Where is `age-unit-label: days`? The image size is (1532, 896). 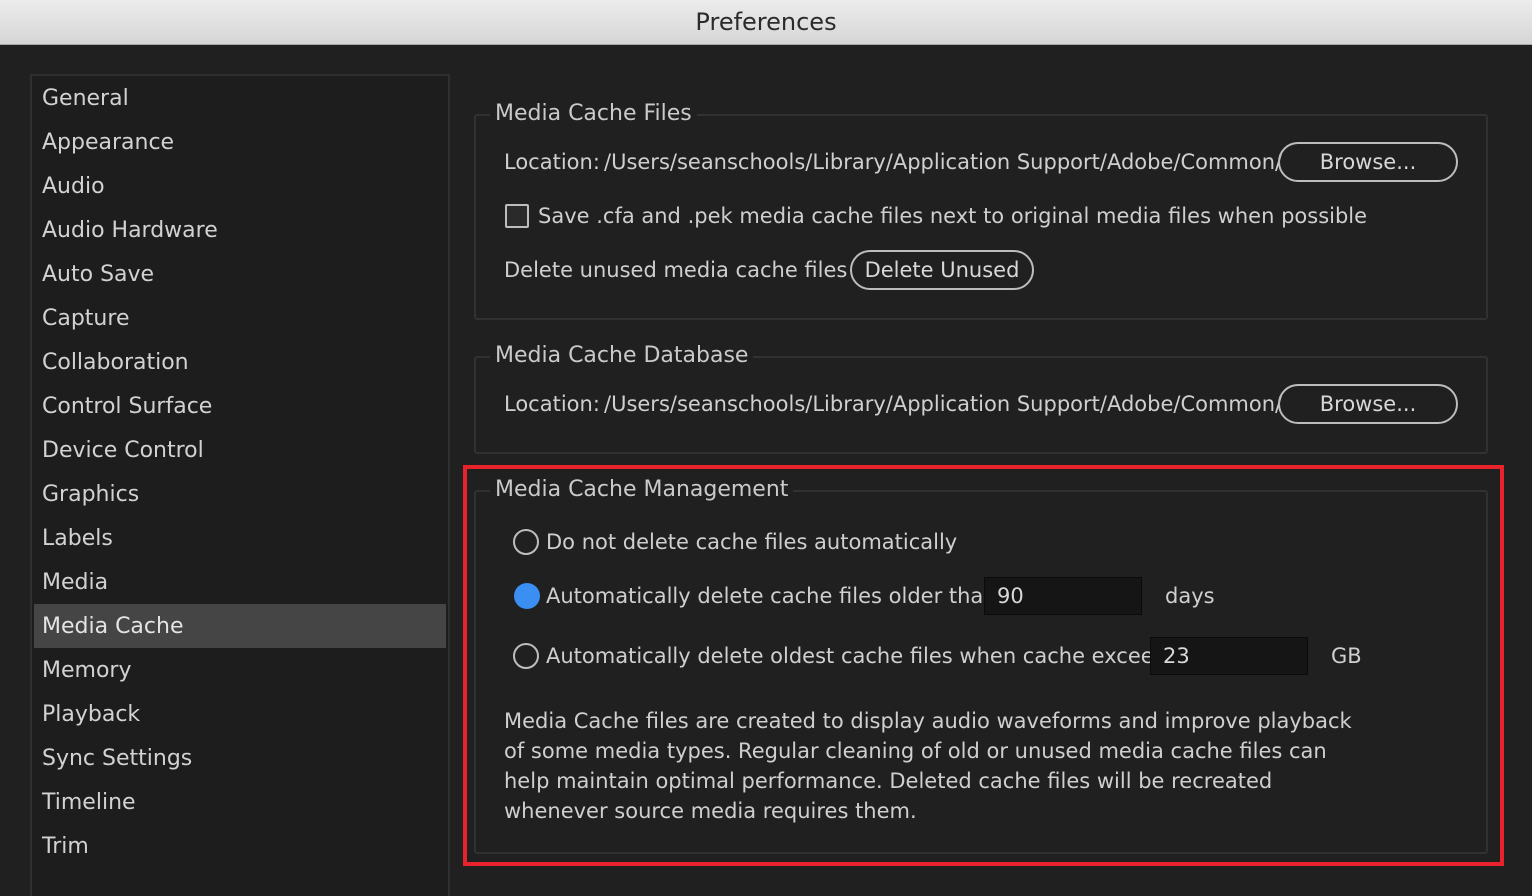
age-unit-label: days is located at coordinates (1190, 596).